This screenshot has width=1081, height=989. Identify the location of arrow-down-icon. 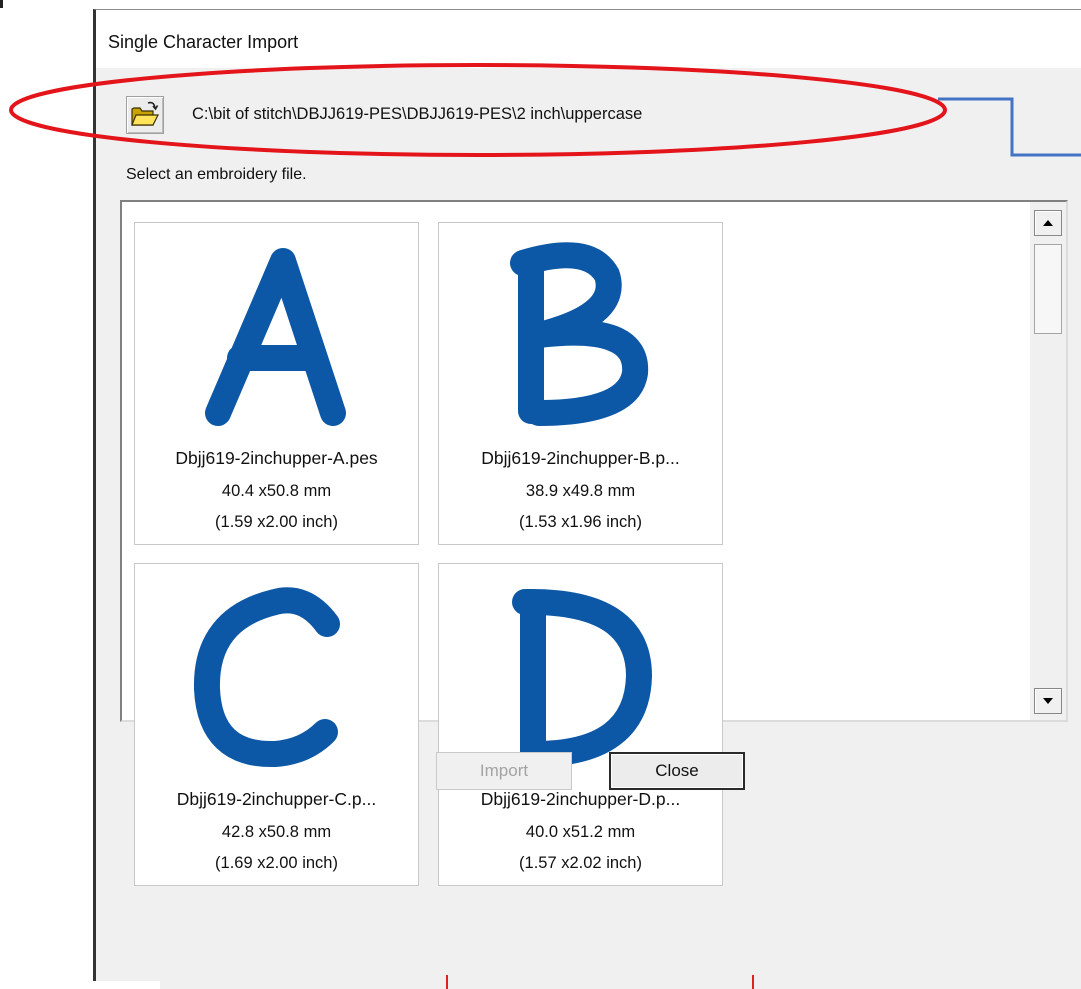
(1048, 701).